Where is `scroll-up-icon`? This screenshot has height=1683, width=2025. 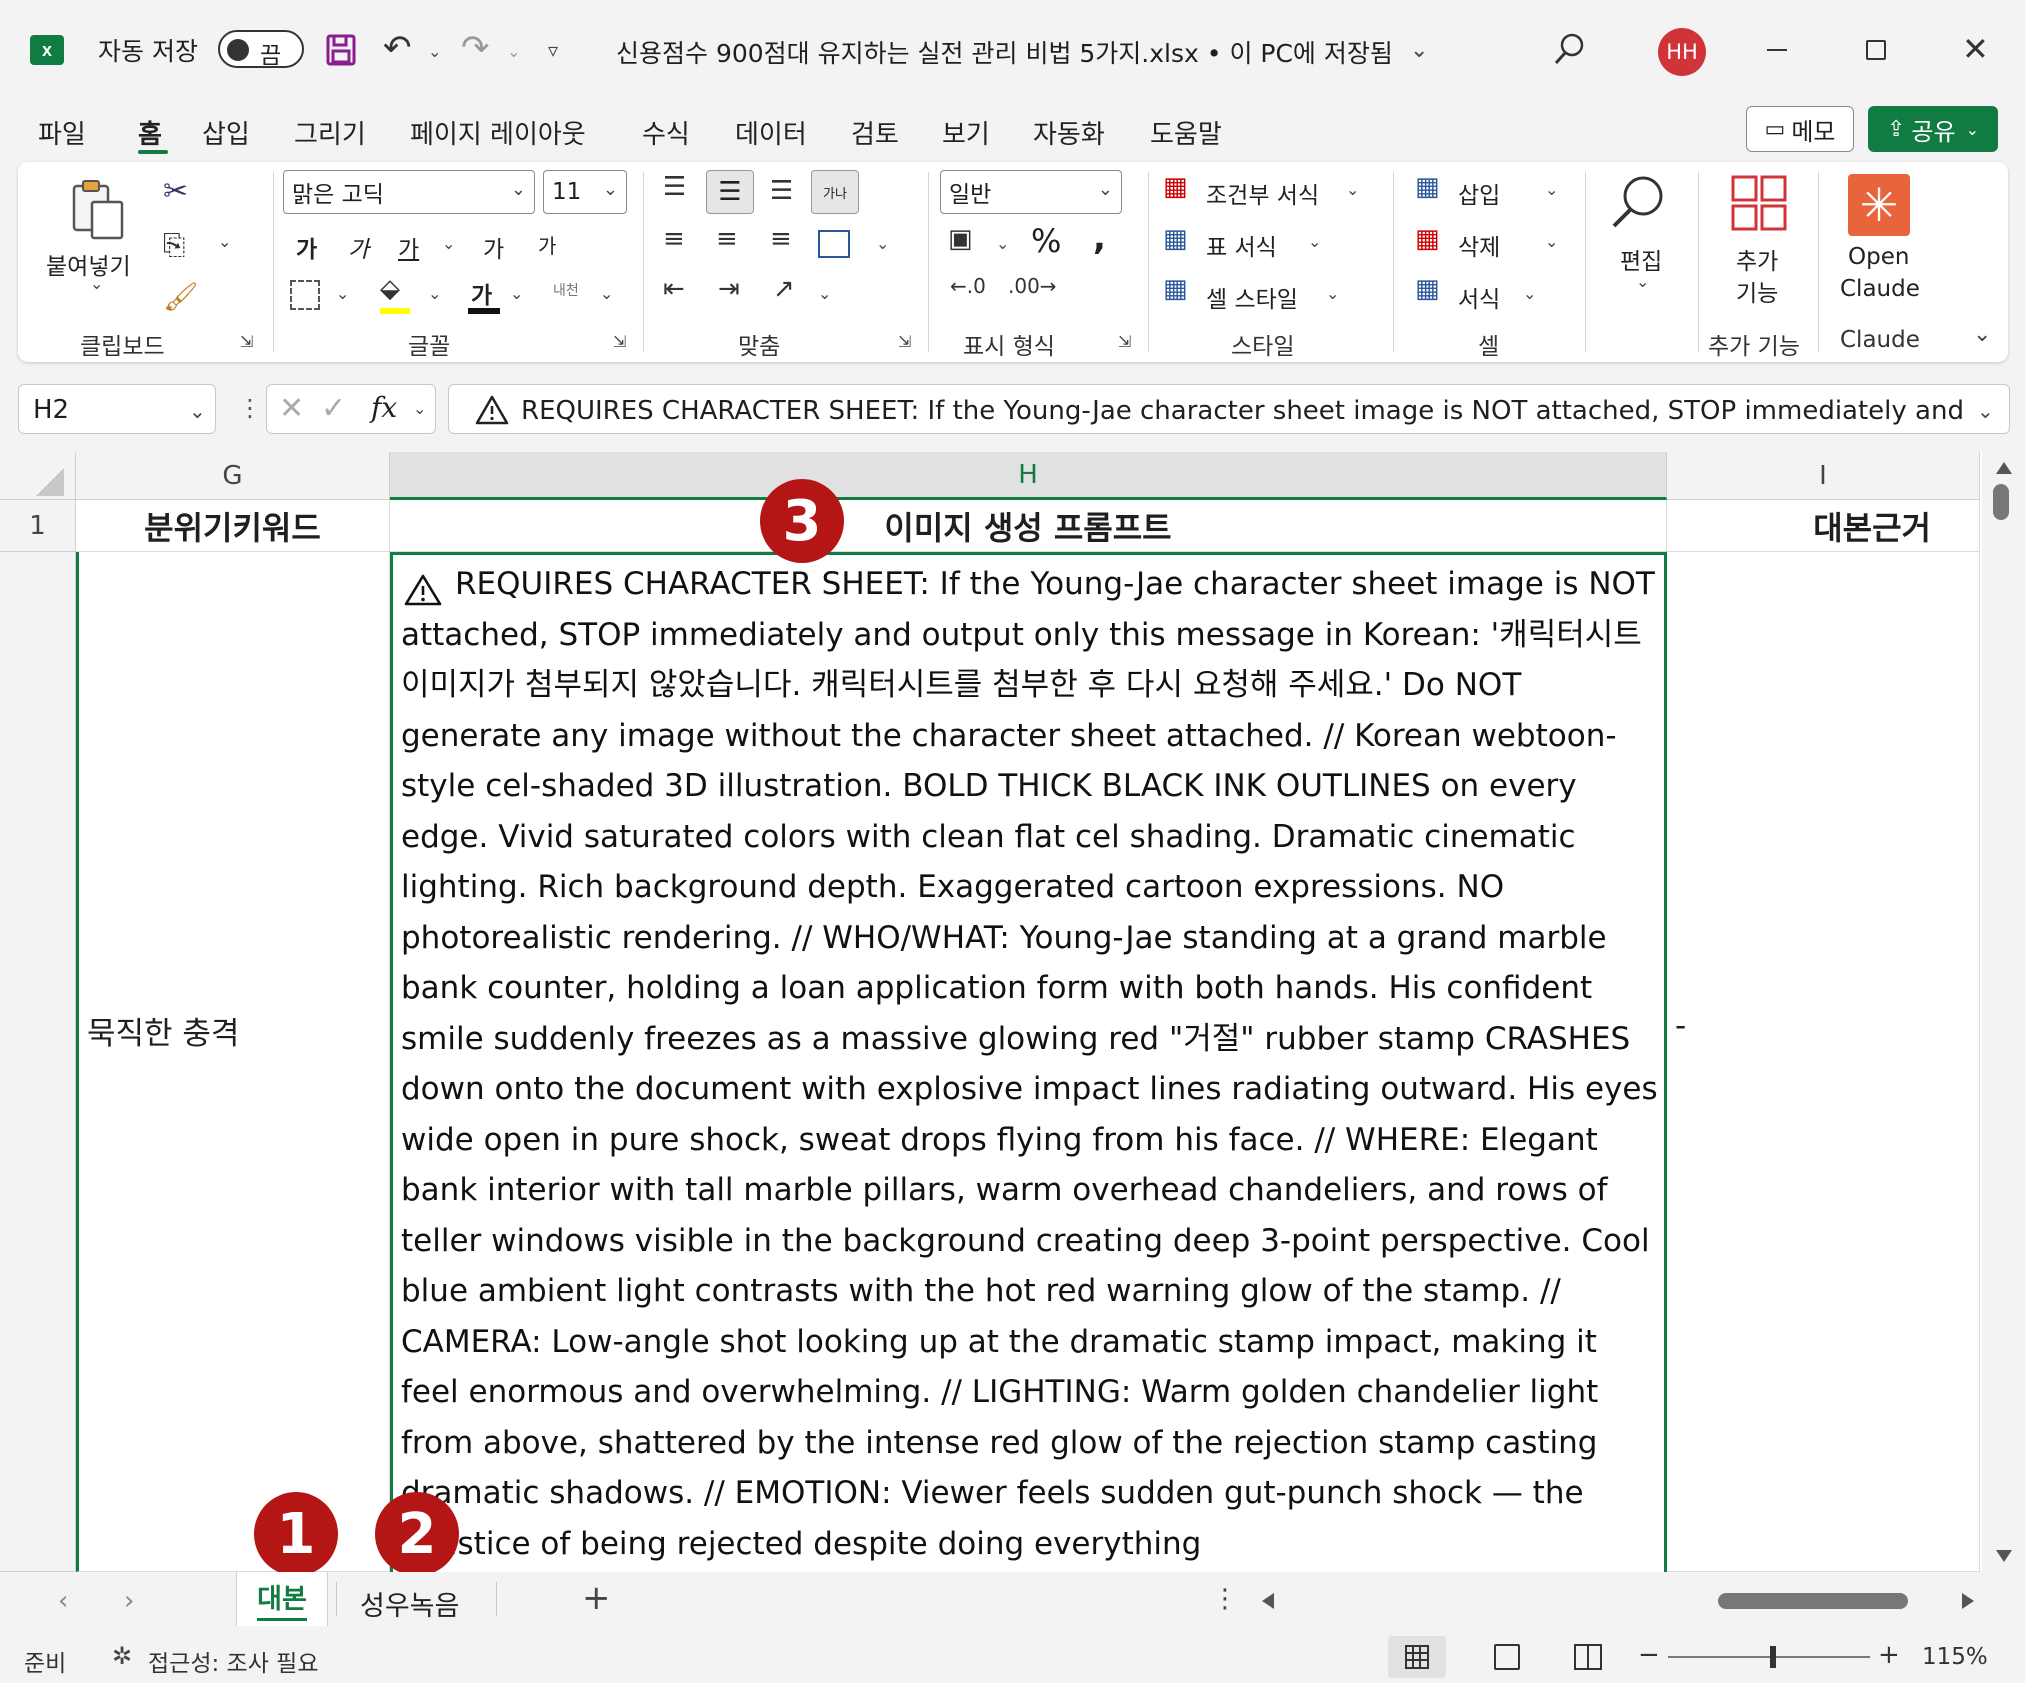
scroll-up-icon is located at coordinates (2004, 468).